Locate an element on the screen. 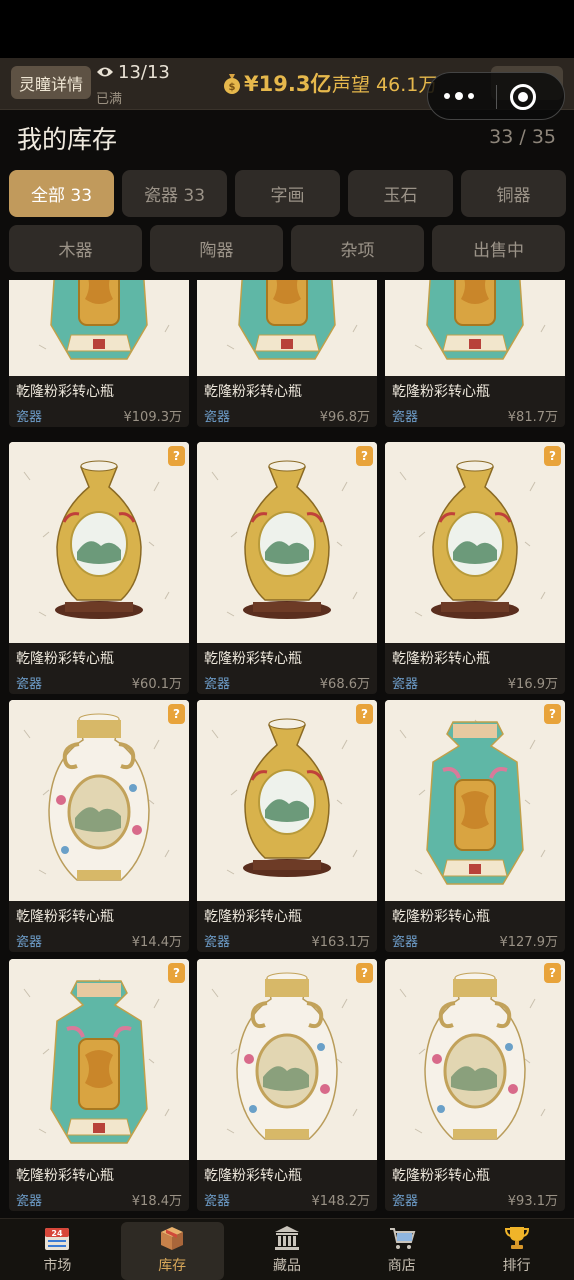  inventory-card: 乾隆粉彩转心瓶 瓷器 ¥96.8万 is located at coordinates (287, 353).